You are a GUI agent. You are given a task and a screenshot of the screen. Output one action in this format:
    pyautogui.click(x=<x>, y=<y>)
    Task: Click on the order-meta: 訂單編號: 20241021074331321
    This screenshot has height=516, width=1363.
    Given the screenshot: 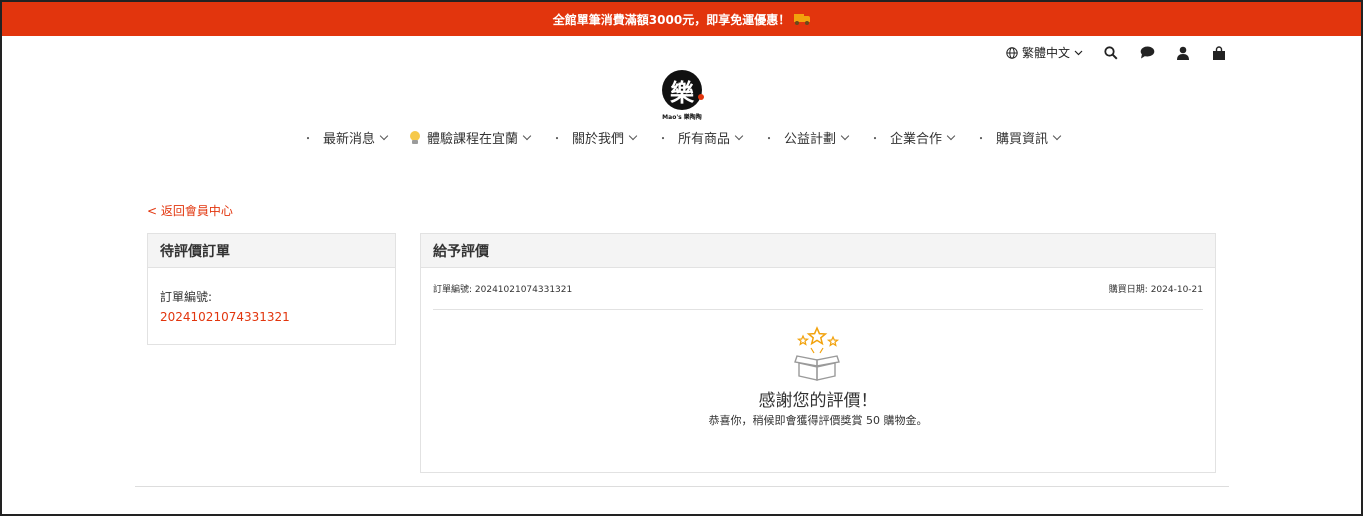 What is the action you would take?
    pyautogui.click(x=503, y=290)
    